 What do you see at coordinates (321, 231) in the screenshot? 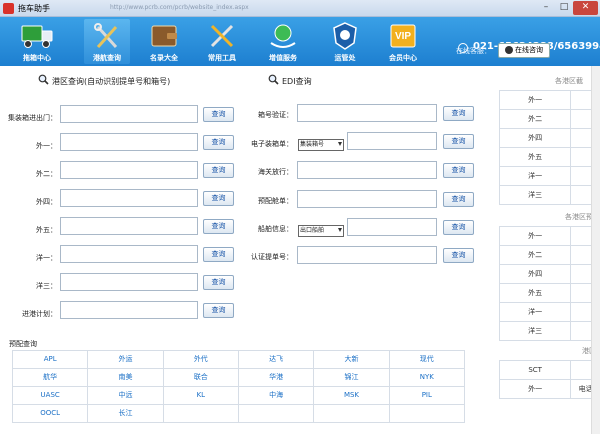
I see `vessel-type-select: 出口船舶` at bounding box center [321, 231].